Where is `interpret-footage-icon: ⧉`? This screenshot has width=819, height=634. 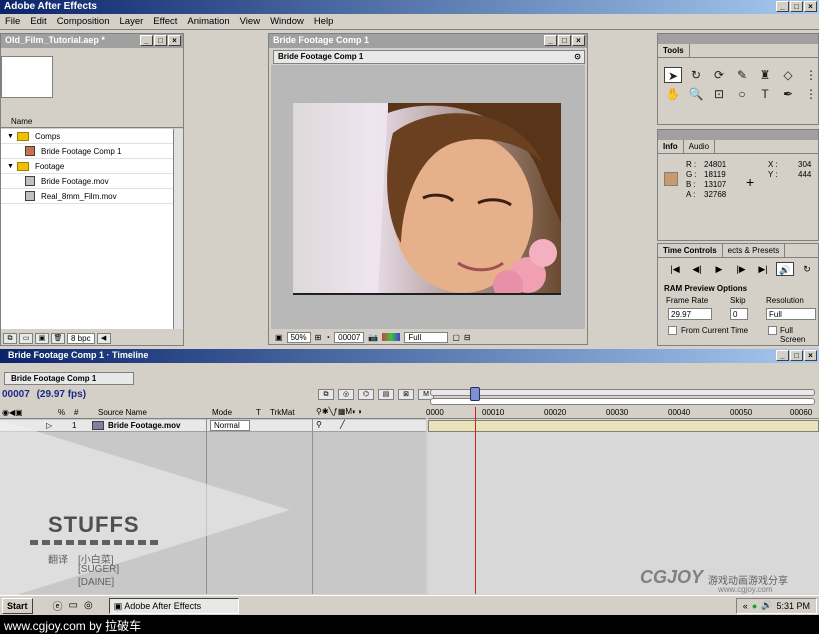
interpret-footage-icon: ⧉ is located at coordinates (10, 338).